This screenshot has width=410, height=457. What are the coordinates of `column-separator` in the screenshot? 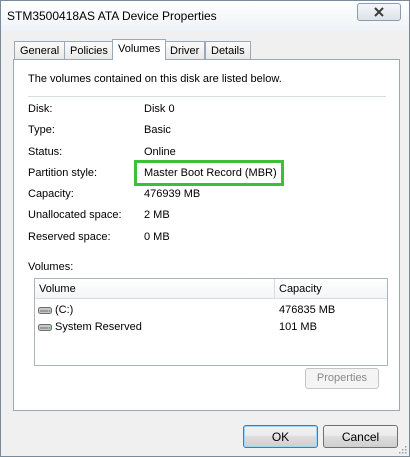 It's located at (274, 289).